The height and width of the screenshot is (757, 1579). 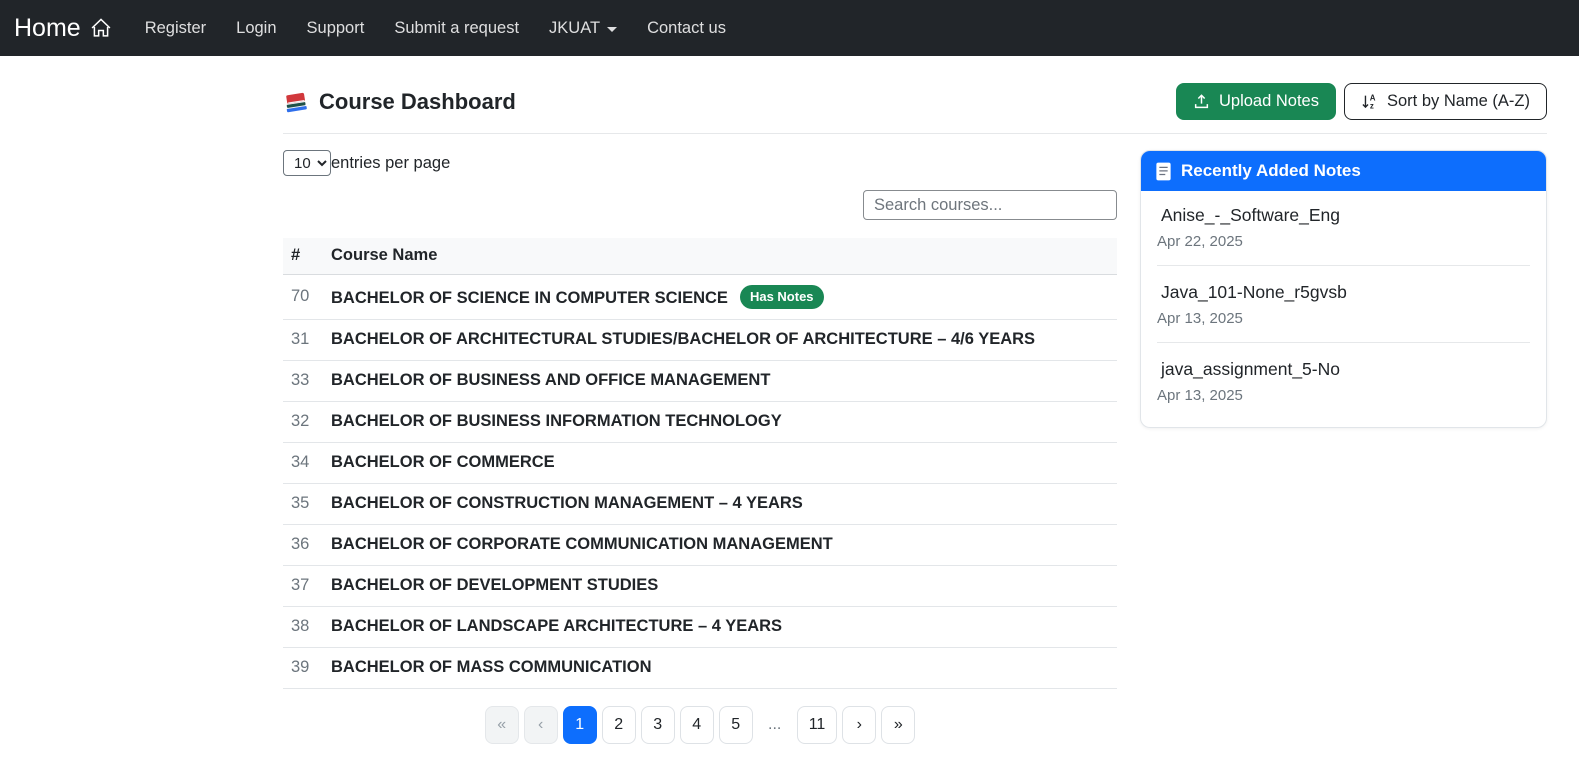 What do you see at coordinates (1268, 101) in the screenshot?
I see `upload-notes-label: Upload Notes` at bounding box center [1268, 101].